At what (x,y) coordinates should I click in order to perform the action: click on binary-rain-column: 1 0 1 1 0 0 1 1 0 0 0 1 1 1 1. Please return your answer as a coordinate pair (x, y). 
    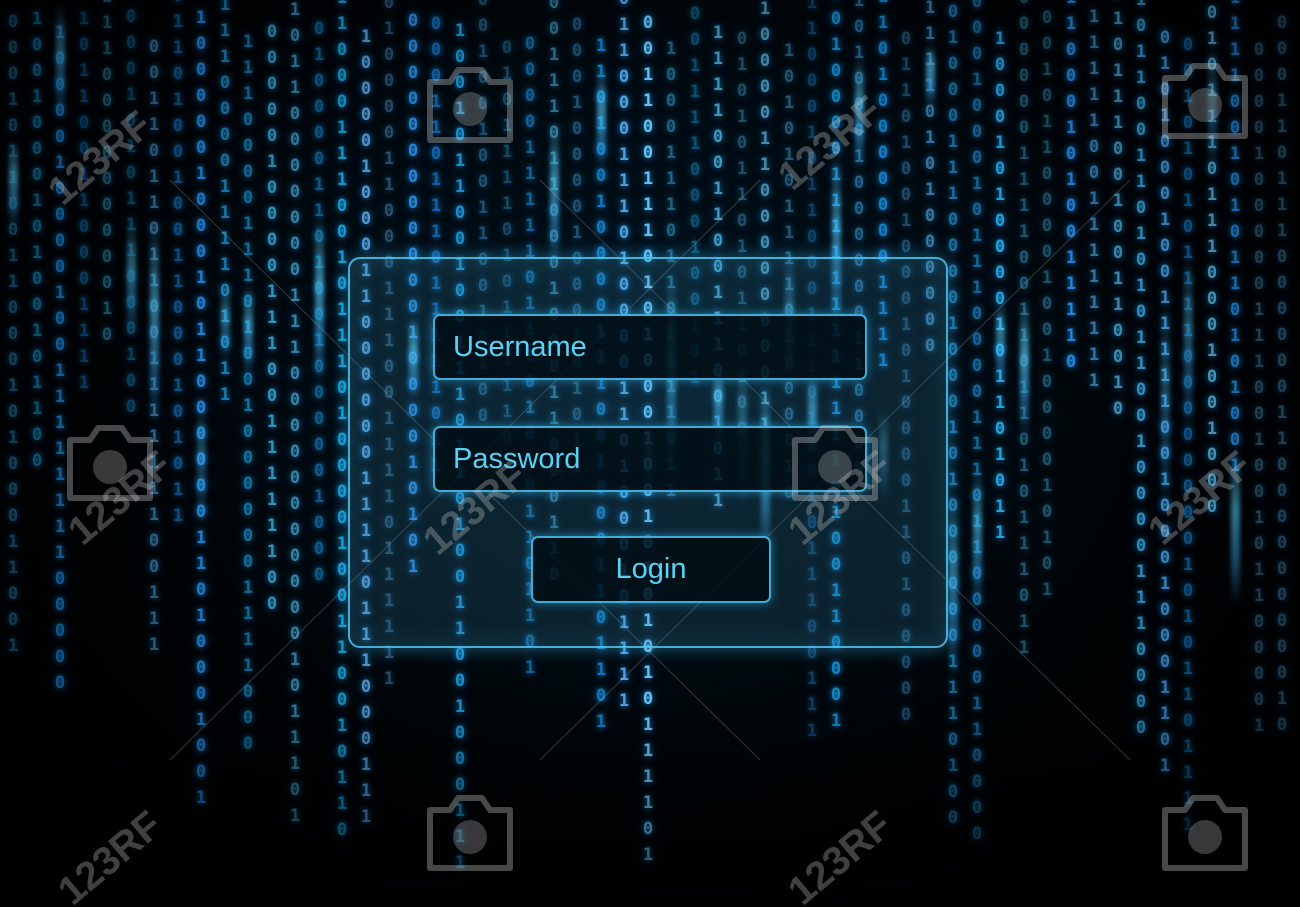
    Looking at the image, I should click on (84, 201).